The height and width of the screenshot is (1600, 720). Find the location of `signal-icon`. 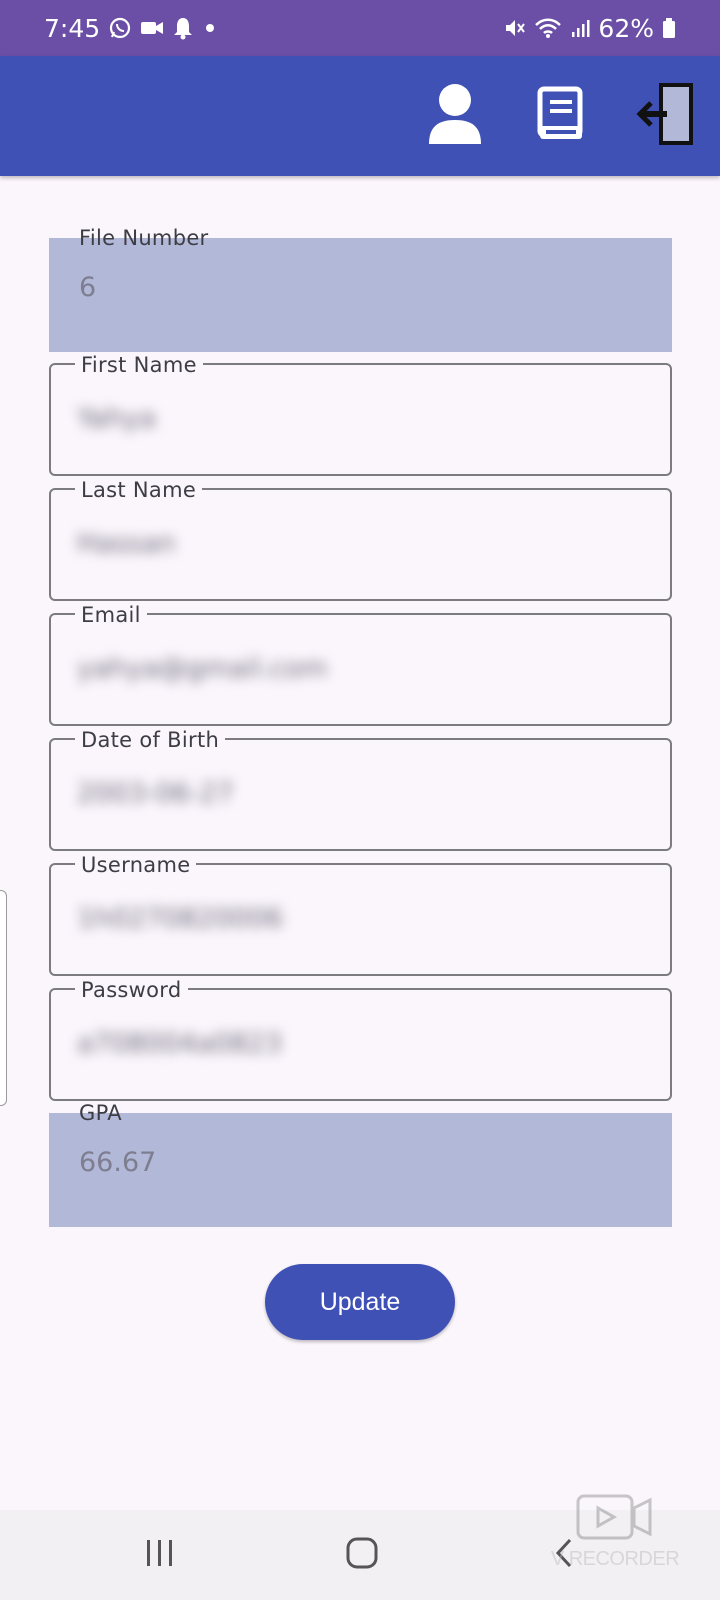

signal-icon is located at coordinates (580, 28).